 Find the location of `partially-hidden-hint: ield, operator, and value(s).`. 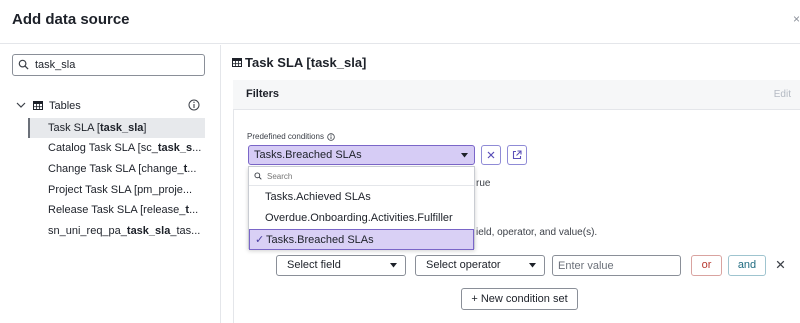

partially-hidden-hint: ield, operator, and value(s). is located at coordinates (537, 232).